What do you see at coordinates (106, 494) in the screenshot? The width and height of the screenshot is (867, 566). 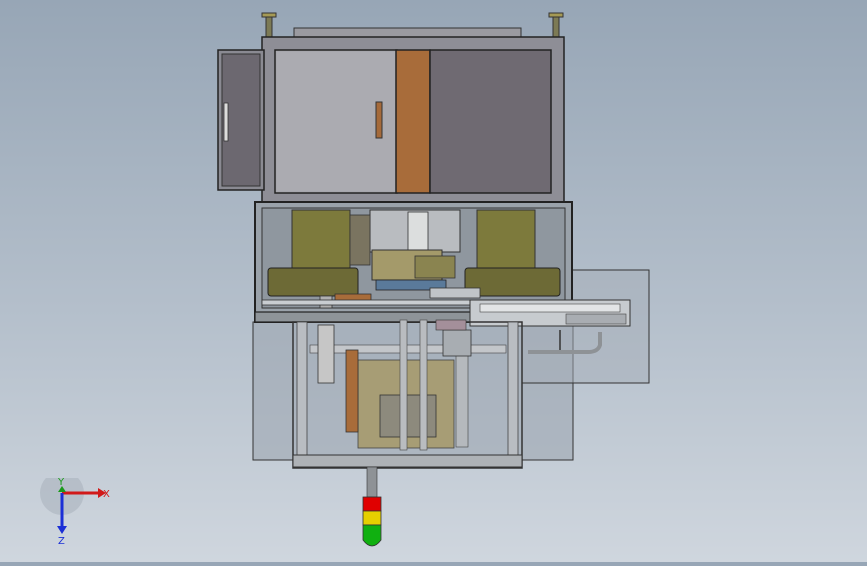 I see `x-axis-label: X` at bounding box center [106, 494].